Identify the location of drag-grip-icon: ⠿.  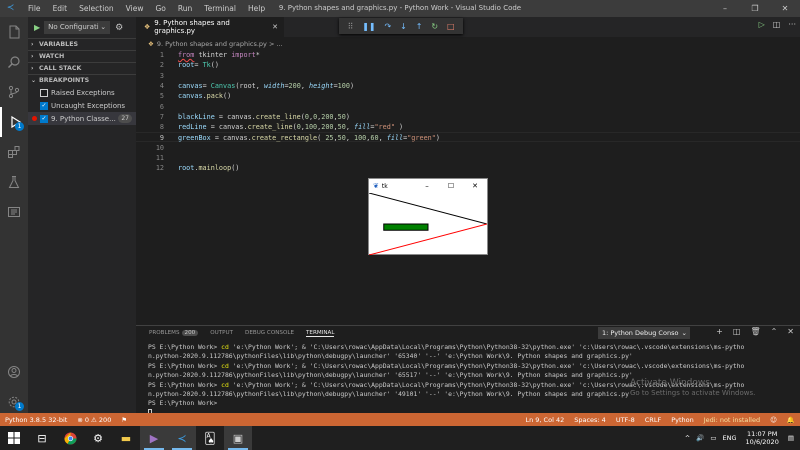
(350, 26).